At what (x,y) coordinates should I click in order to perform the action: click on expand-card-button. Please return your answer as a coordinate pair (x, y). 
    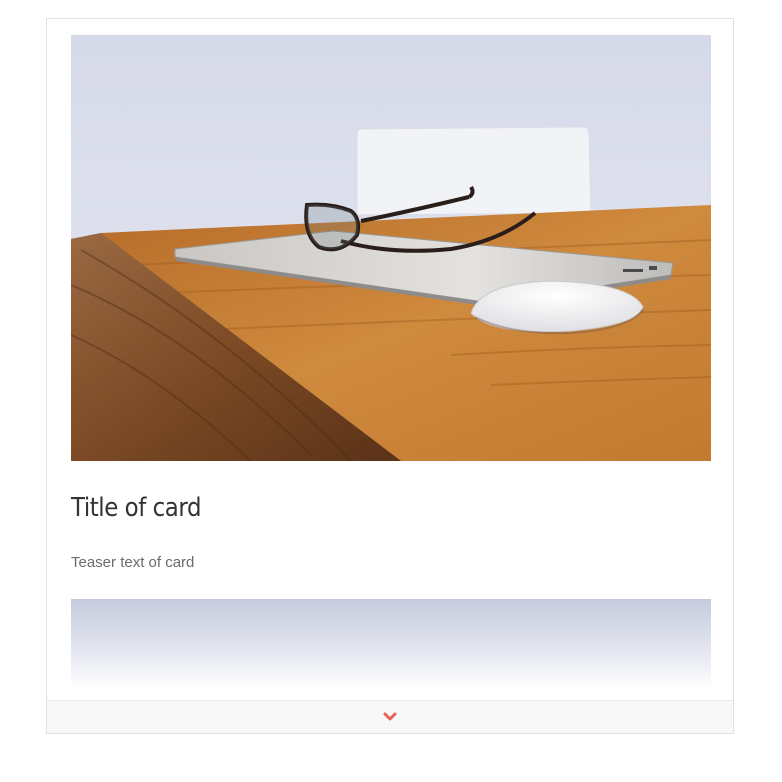
    Looking at the image, I should click on (390, 716).